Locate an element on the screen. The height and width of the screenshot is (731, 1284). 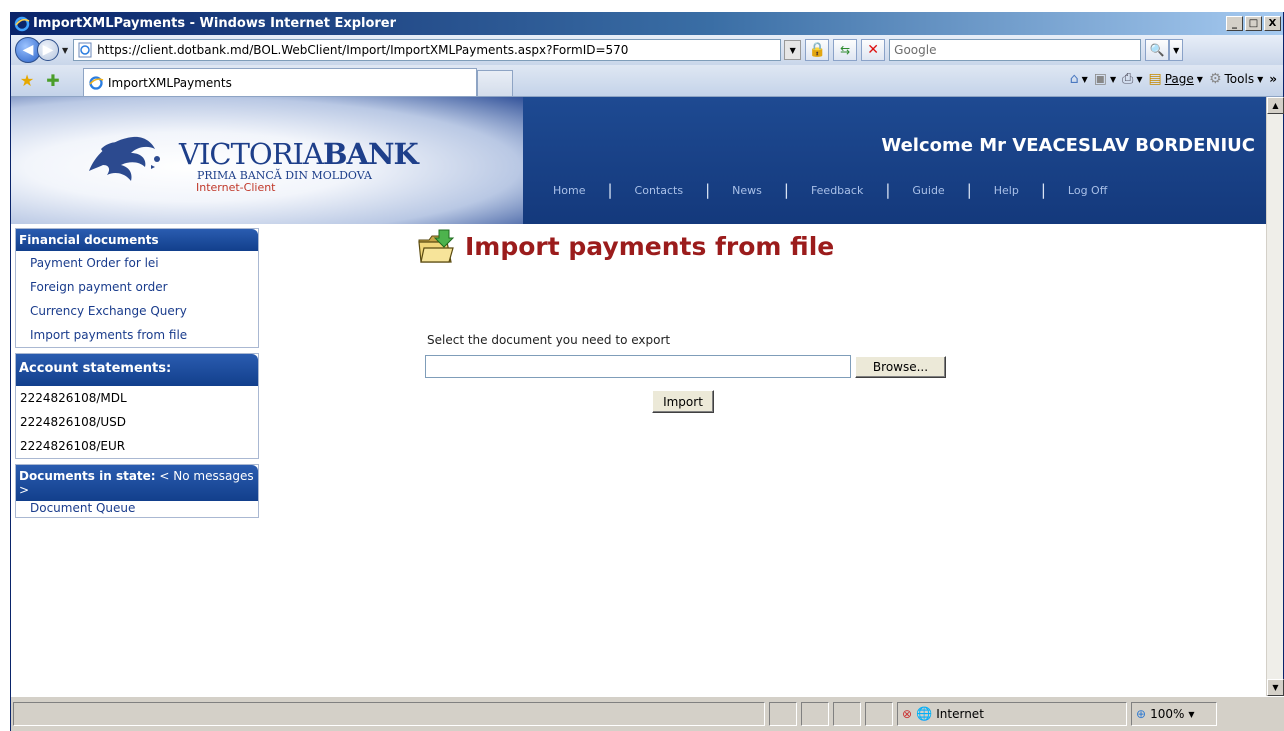
logo-product: Internet-Client is located at coordinates (236, 187).